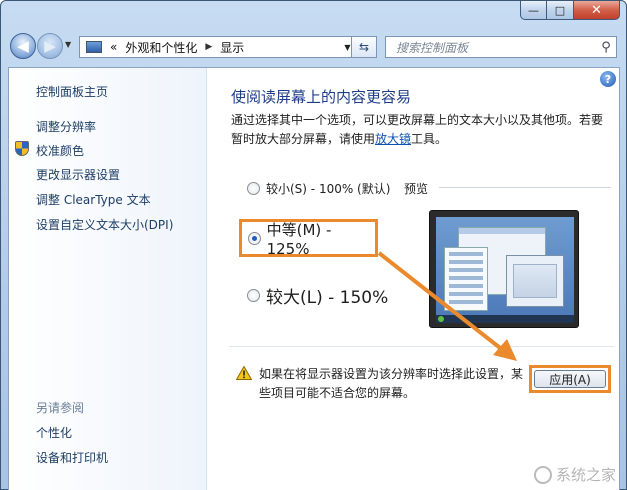 This screenshot has width=627, height=490. Describe the element at coordinates (78, 174) in the screenshot. I see `sidebar-link-display-settings: 更改显示器设置` at that location.